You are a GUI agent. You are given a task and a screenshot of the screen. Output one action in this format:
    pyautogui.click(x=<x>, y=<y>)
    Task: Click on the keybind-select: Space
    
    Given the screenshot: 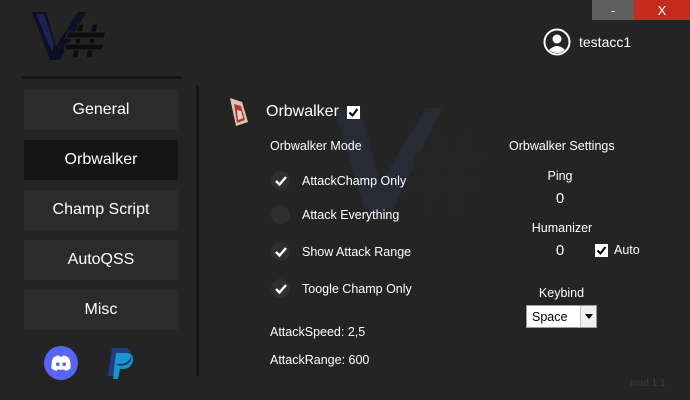 What is the action you would take?
    pyautogui.click(x=561, y=316)
    